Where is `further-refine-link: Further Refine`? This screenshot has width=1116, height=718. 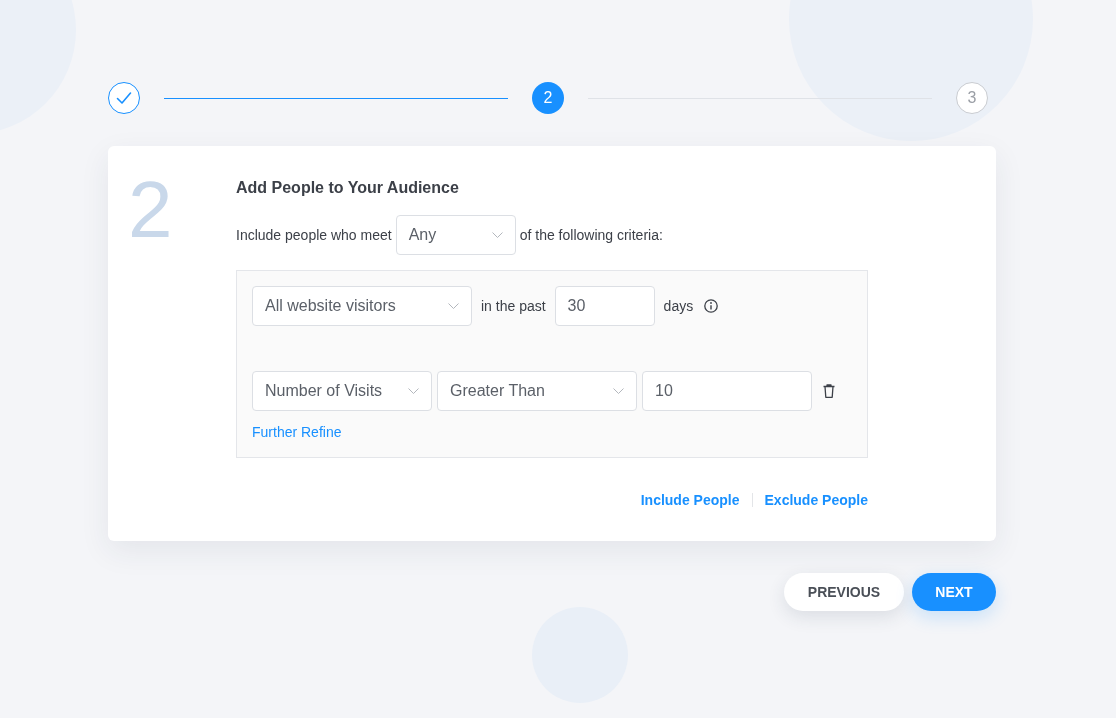 further-refine-link: Further Refine is located at coordinates (297, 432).